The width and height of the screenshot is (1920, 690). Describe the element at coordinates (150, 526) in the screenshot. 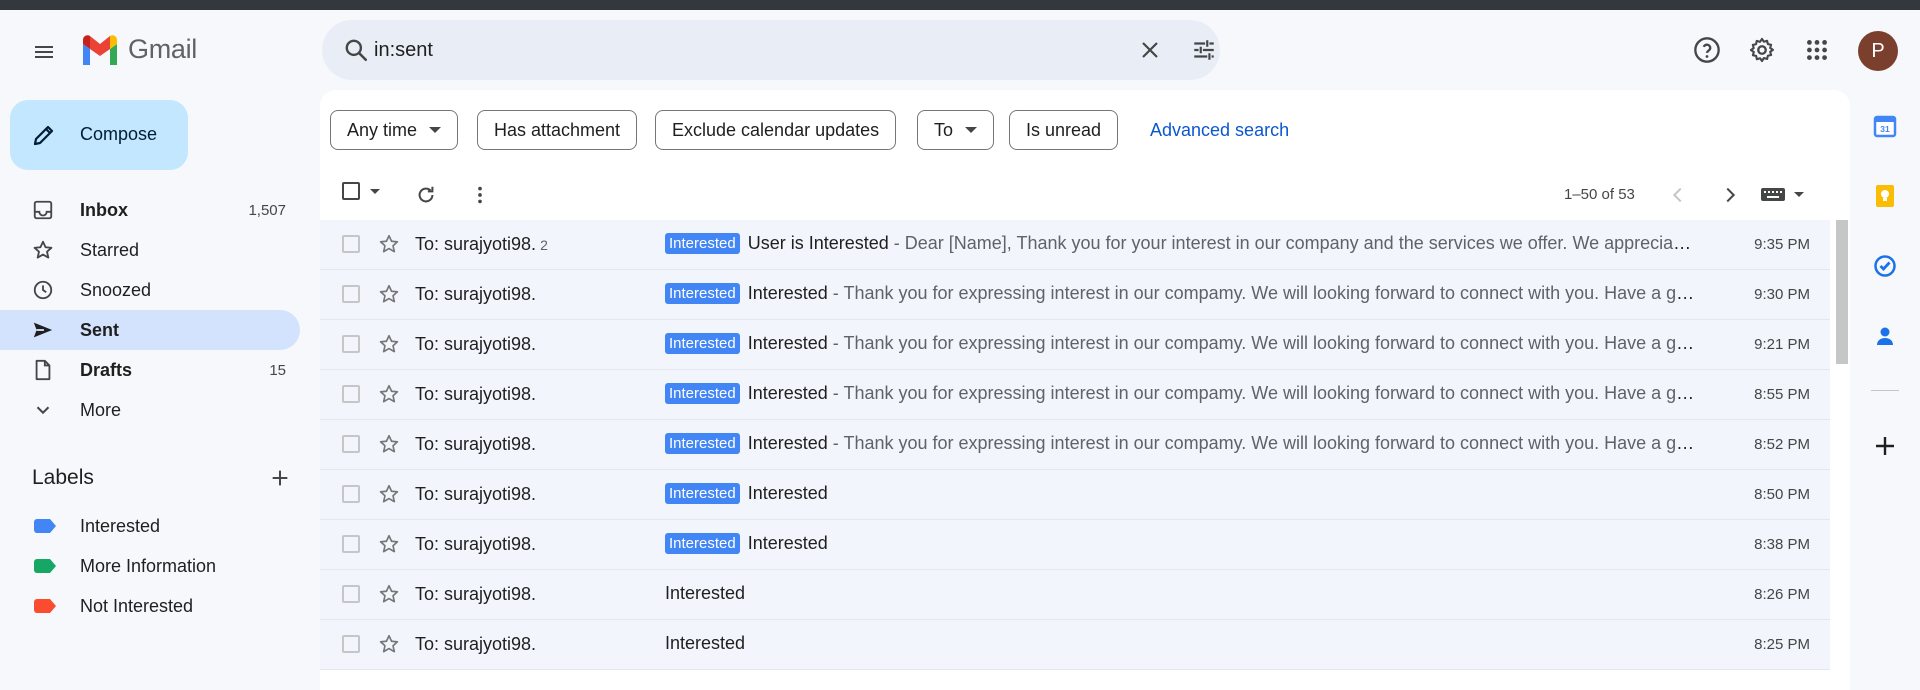

I see `label-item-interested: Interested` at that location.